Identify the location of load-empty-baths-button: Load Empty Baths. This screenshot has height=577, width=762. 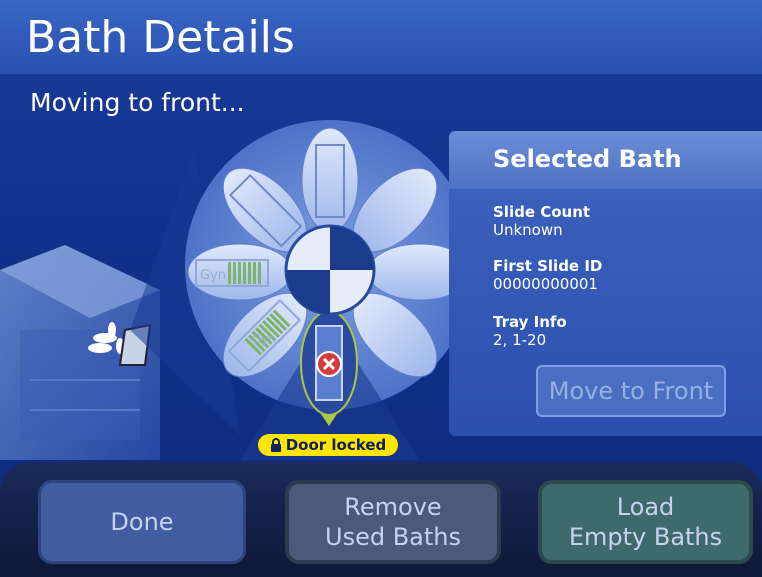
(645, 522).